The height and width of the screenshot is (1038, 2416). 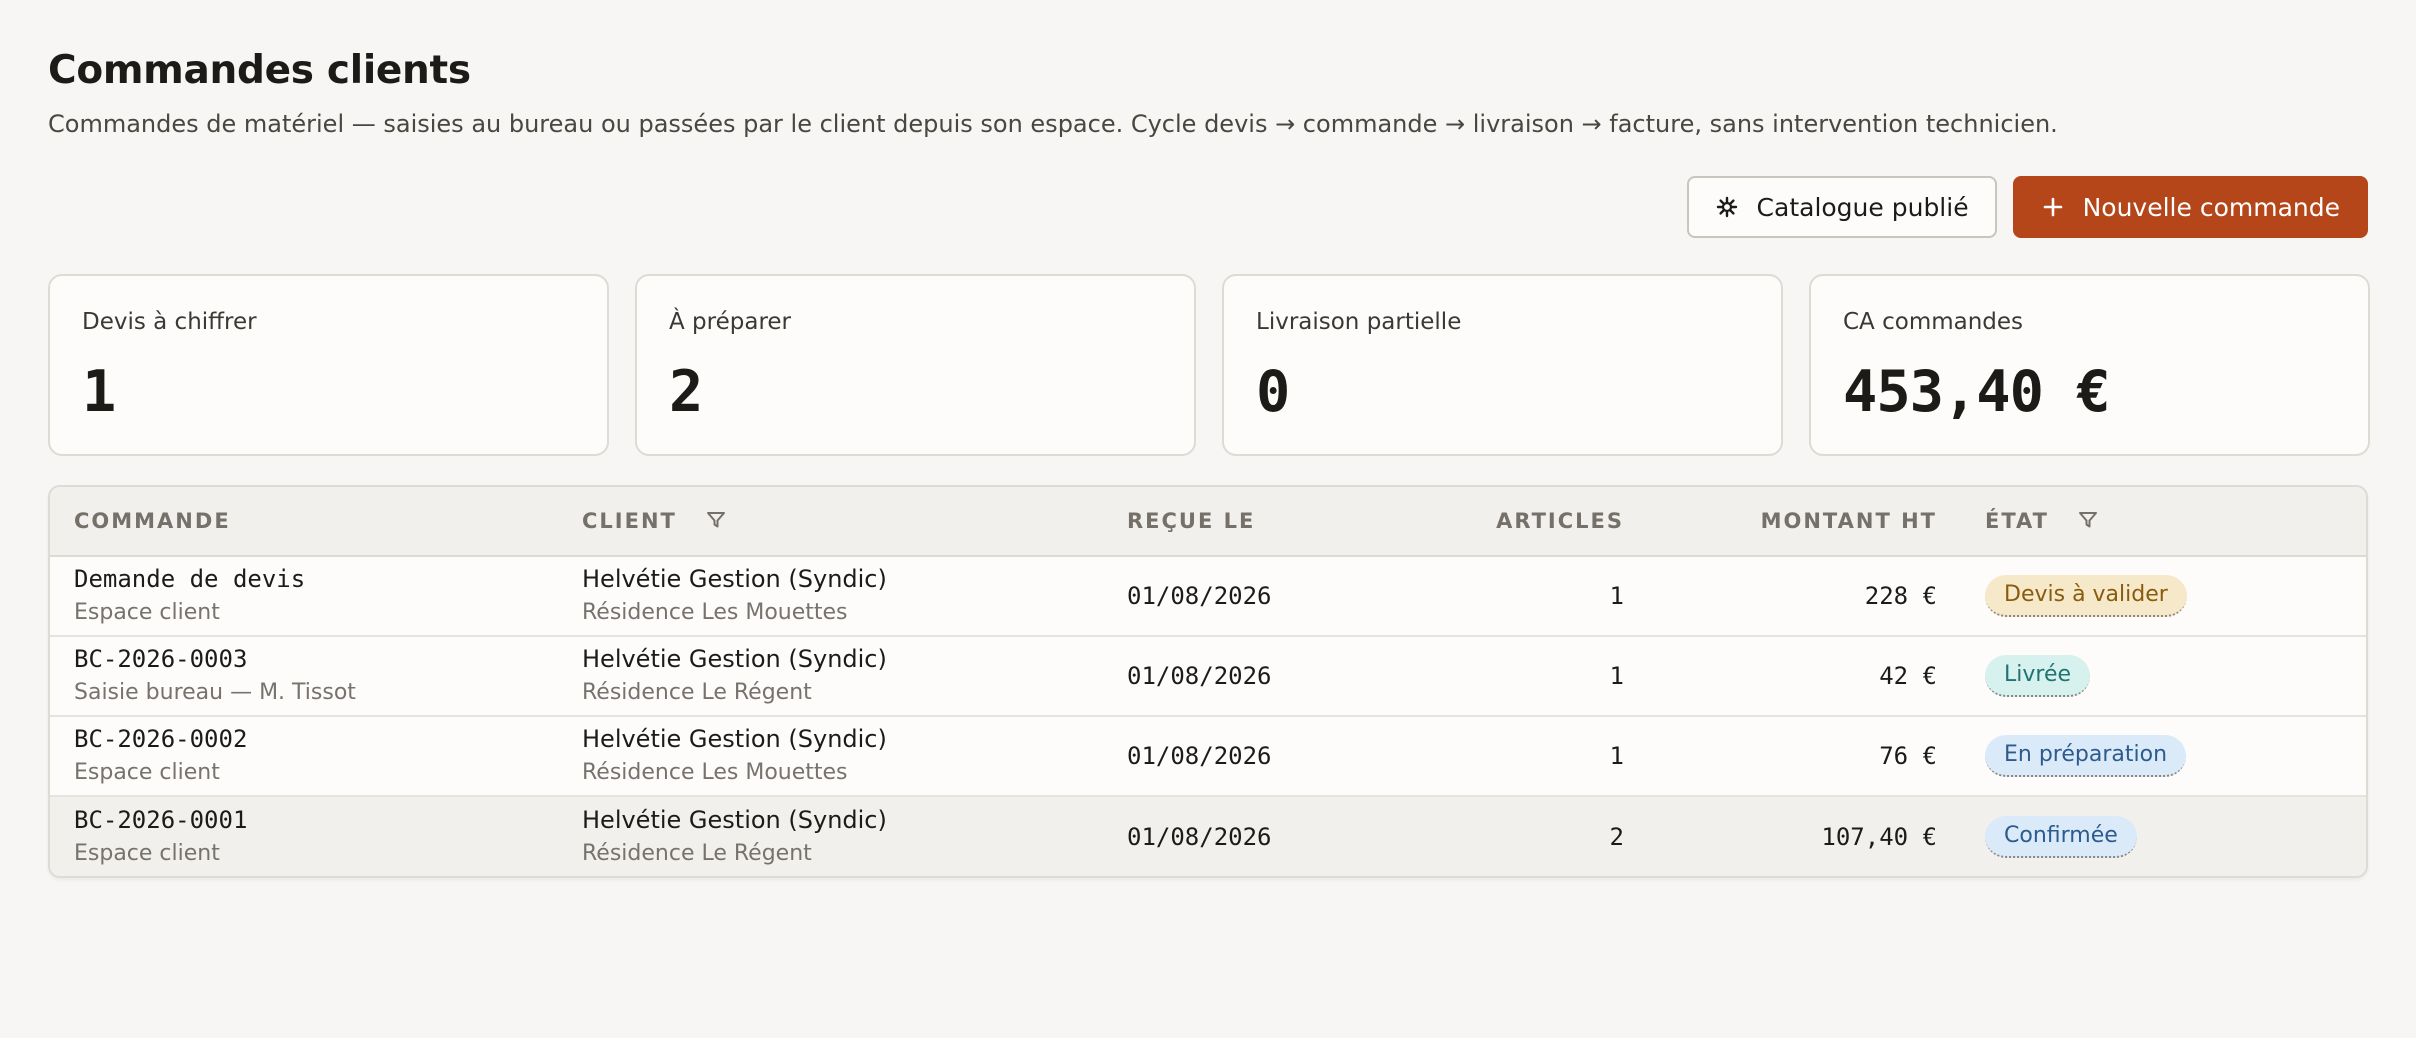 I want to click on status-cell: Confirmée, so click(x=2163, y=836).